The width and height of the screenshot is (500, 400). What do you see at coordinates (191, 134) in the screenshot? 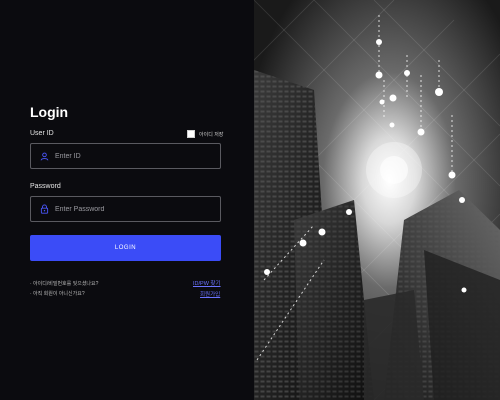
I see `remember-id-checkbox` at bounding box center [191, 134].